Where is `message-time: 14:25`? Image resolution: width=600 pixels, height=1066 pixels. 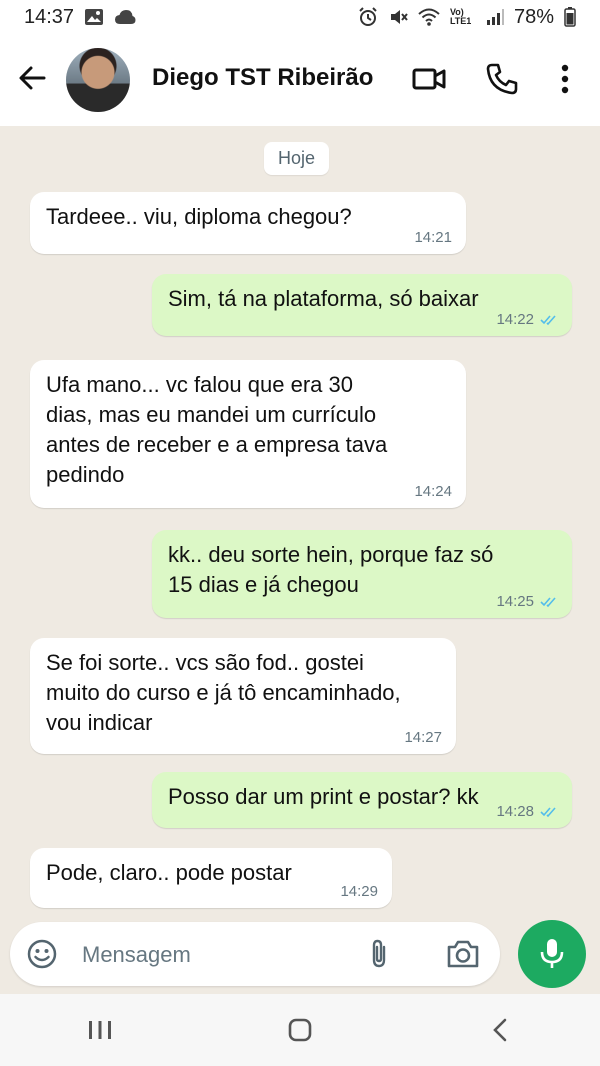 message-time: 14:25 is located at coordinates (515, 601).